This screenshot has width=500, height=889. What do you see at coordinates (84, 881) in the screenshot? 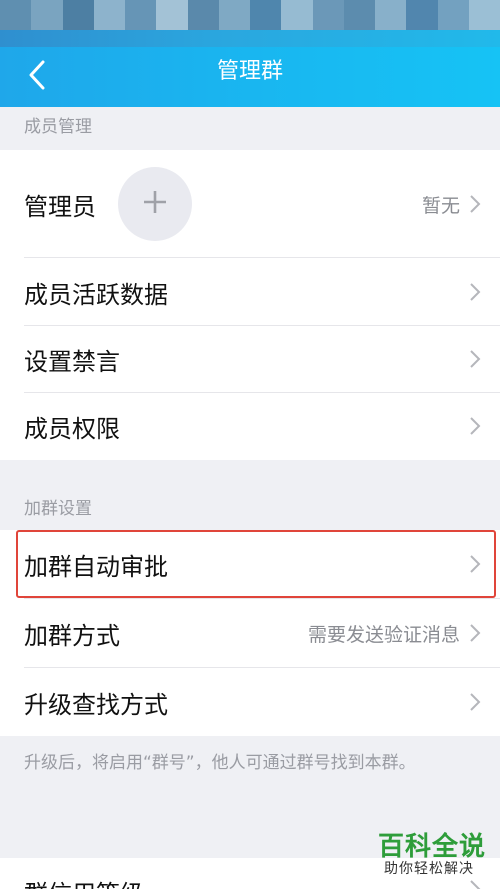
I see `credit-level-label: 群信用等级` at bounding box center [84, 881].